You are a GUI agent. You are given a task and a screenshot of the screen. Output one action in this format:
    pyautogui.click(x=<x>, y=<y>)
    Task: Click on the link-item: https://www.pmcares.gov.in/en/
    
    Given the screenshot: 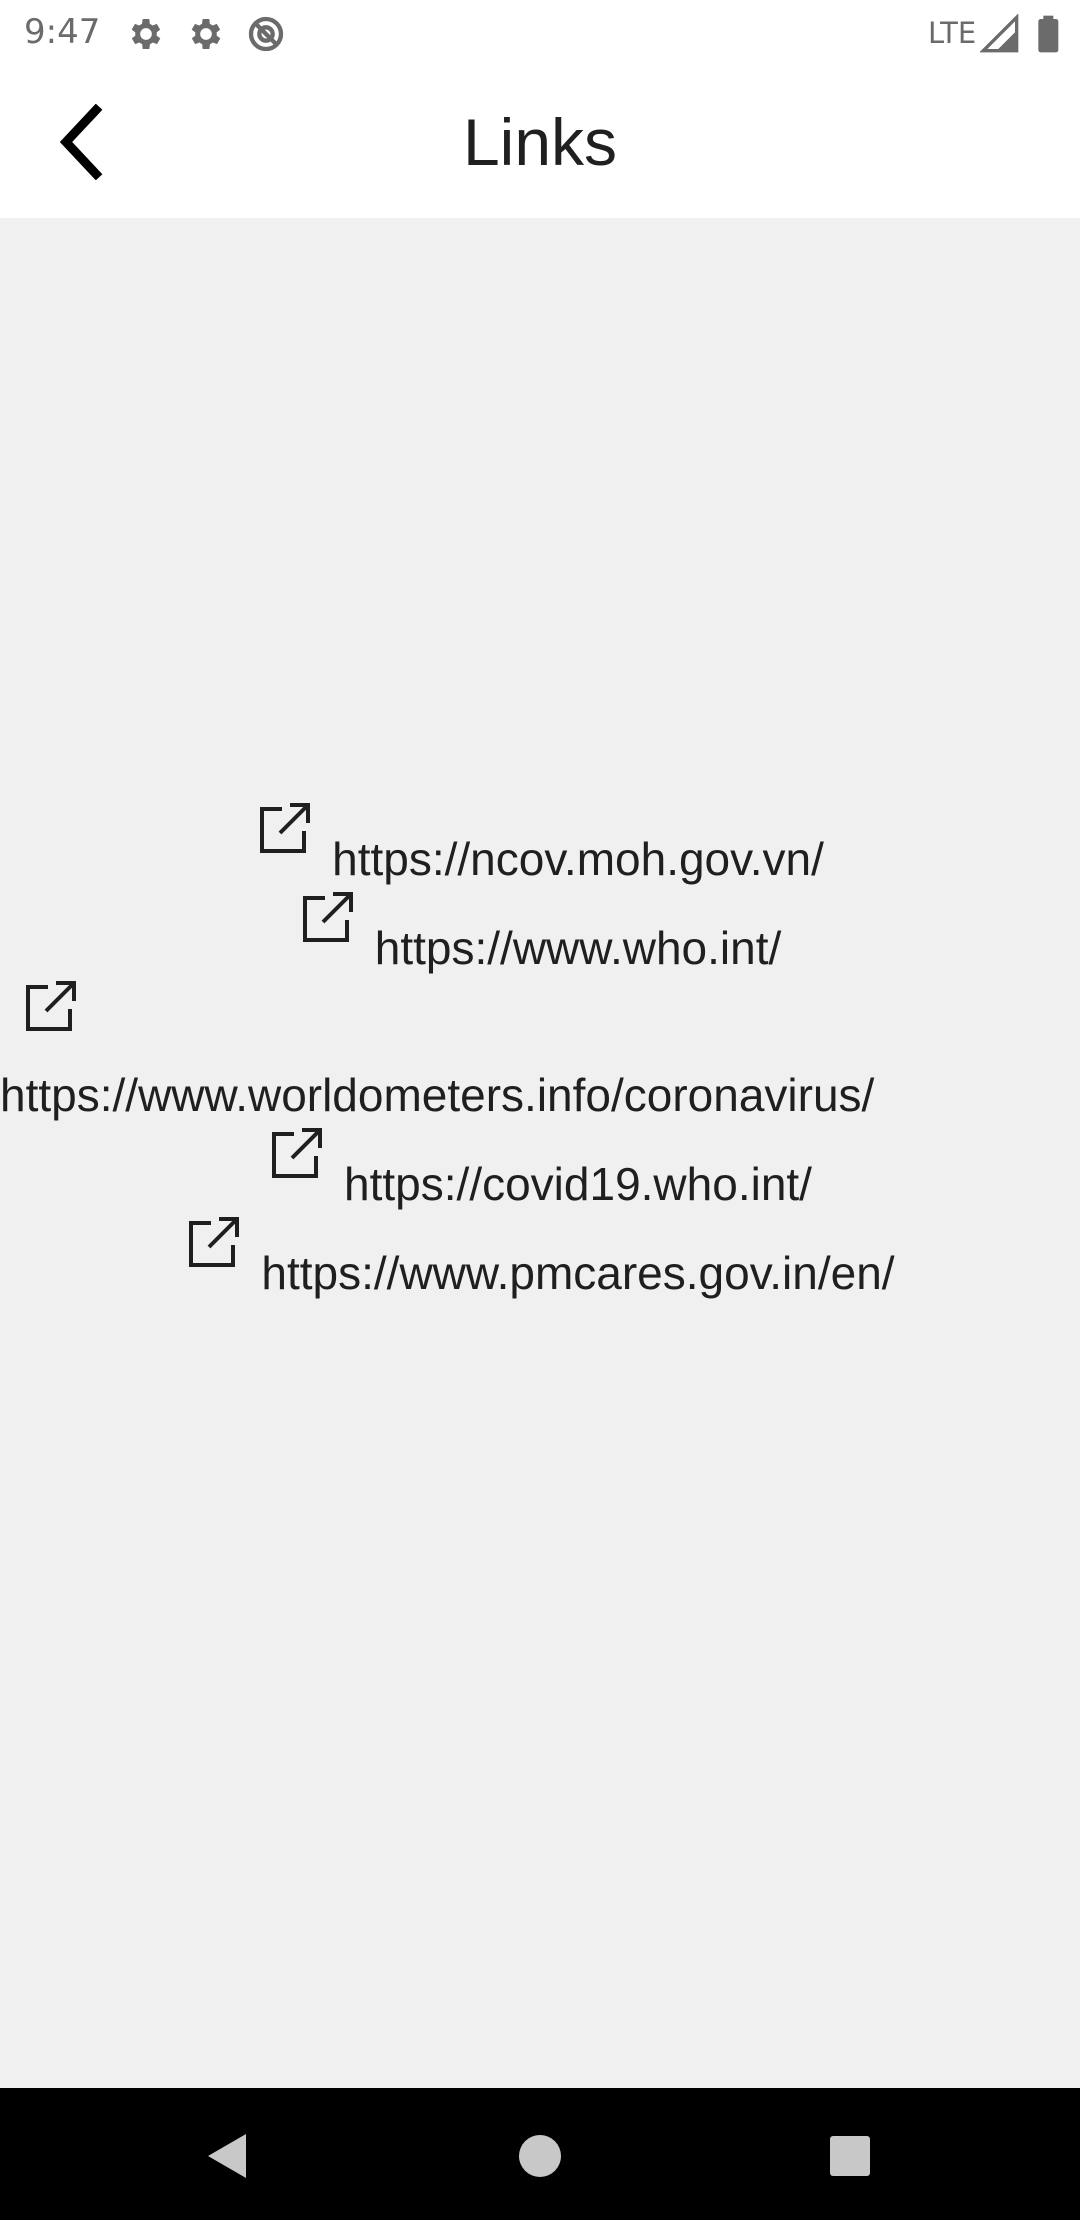 What is the action you would take?
    pyautogui.click(x=540, y=1259)
    